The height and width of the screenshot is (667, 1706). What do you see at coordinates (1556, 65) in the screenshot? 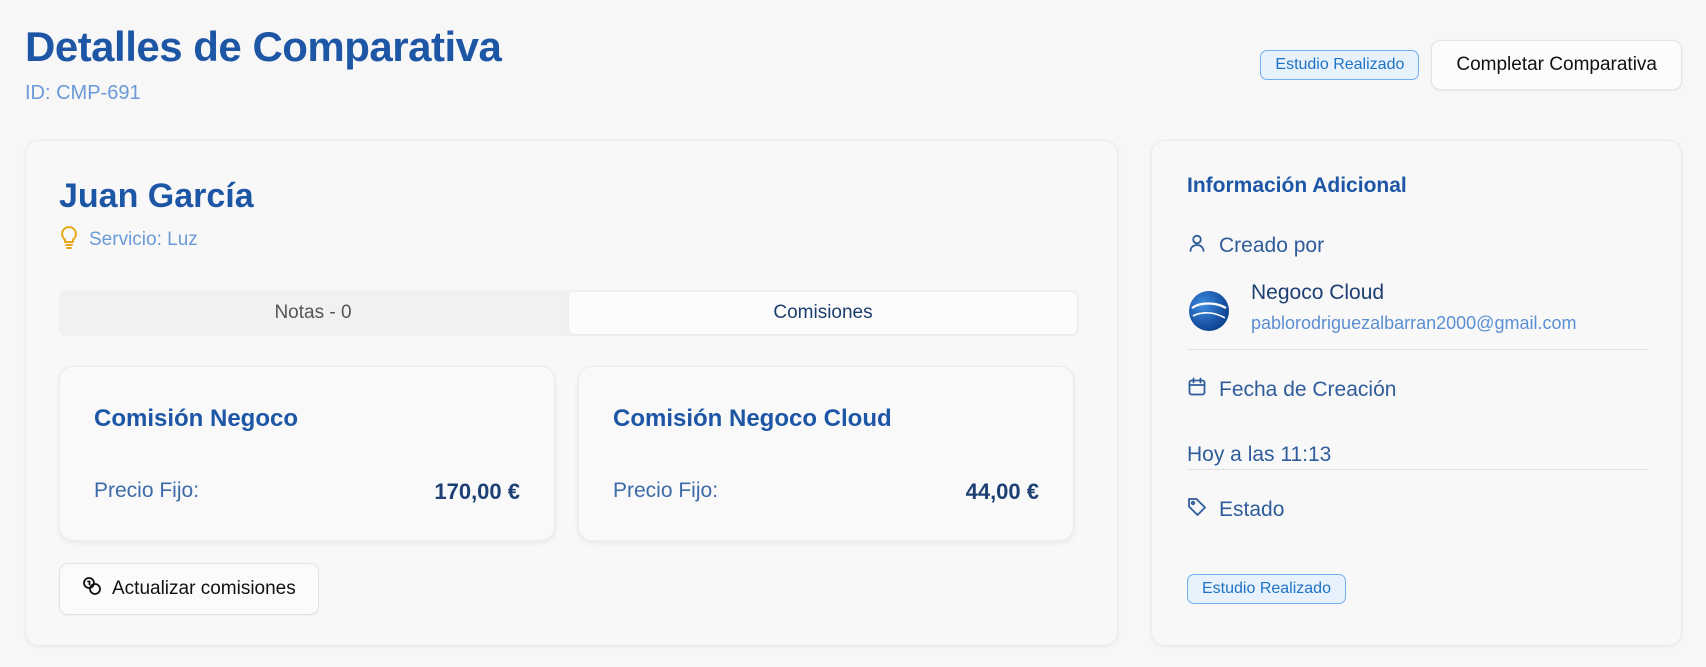
I see `complete-comparison-button: Completar Comparativa` at bounding box center [1556, 65].